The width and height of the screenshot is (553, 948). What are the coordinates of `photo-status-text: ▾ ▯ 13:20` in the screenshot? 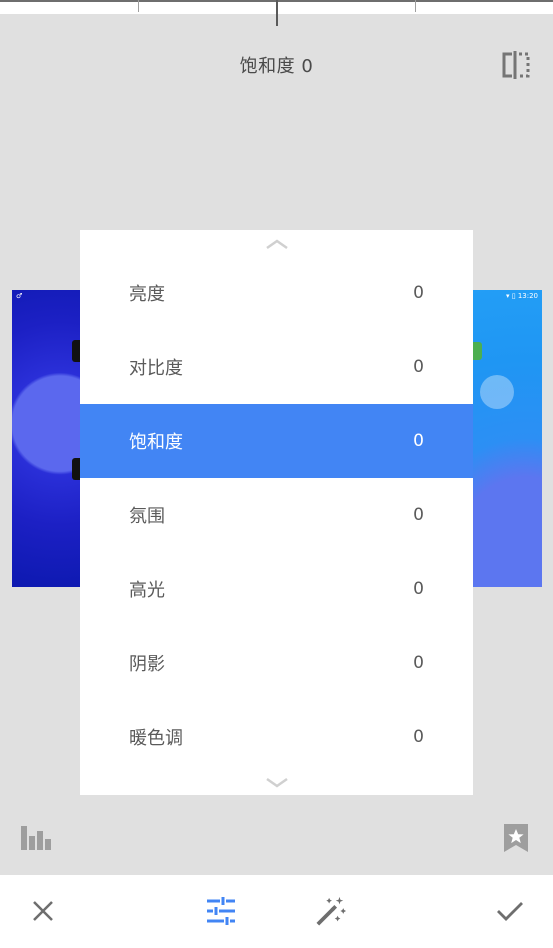 It's located at (522, 296).